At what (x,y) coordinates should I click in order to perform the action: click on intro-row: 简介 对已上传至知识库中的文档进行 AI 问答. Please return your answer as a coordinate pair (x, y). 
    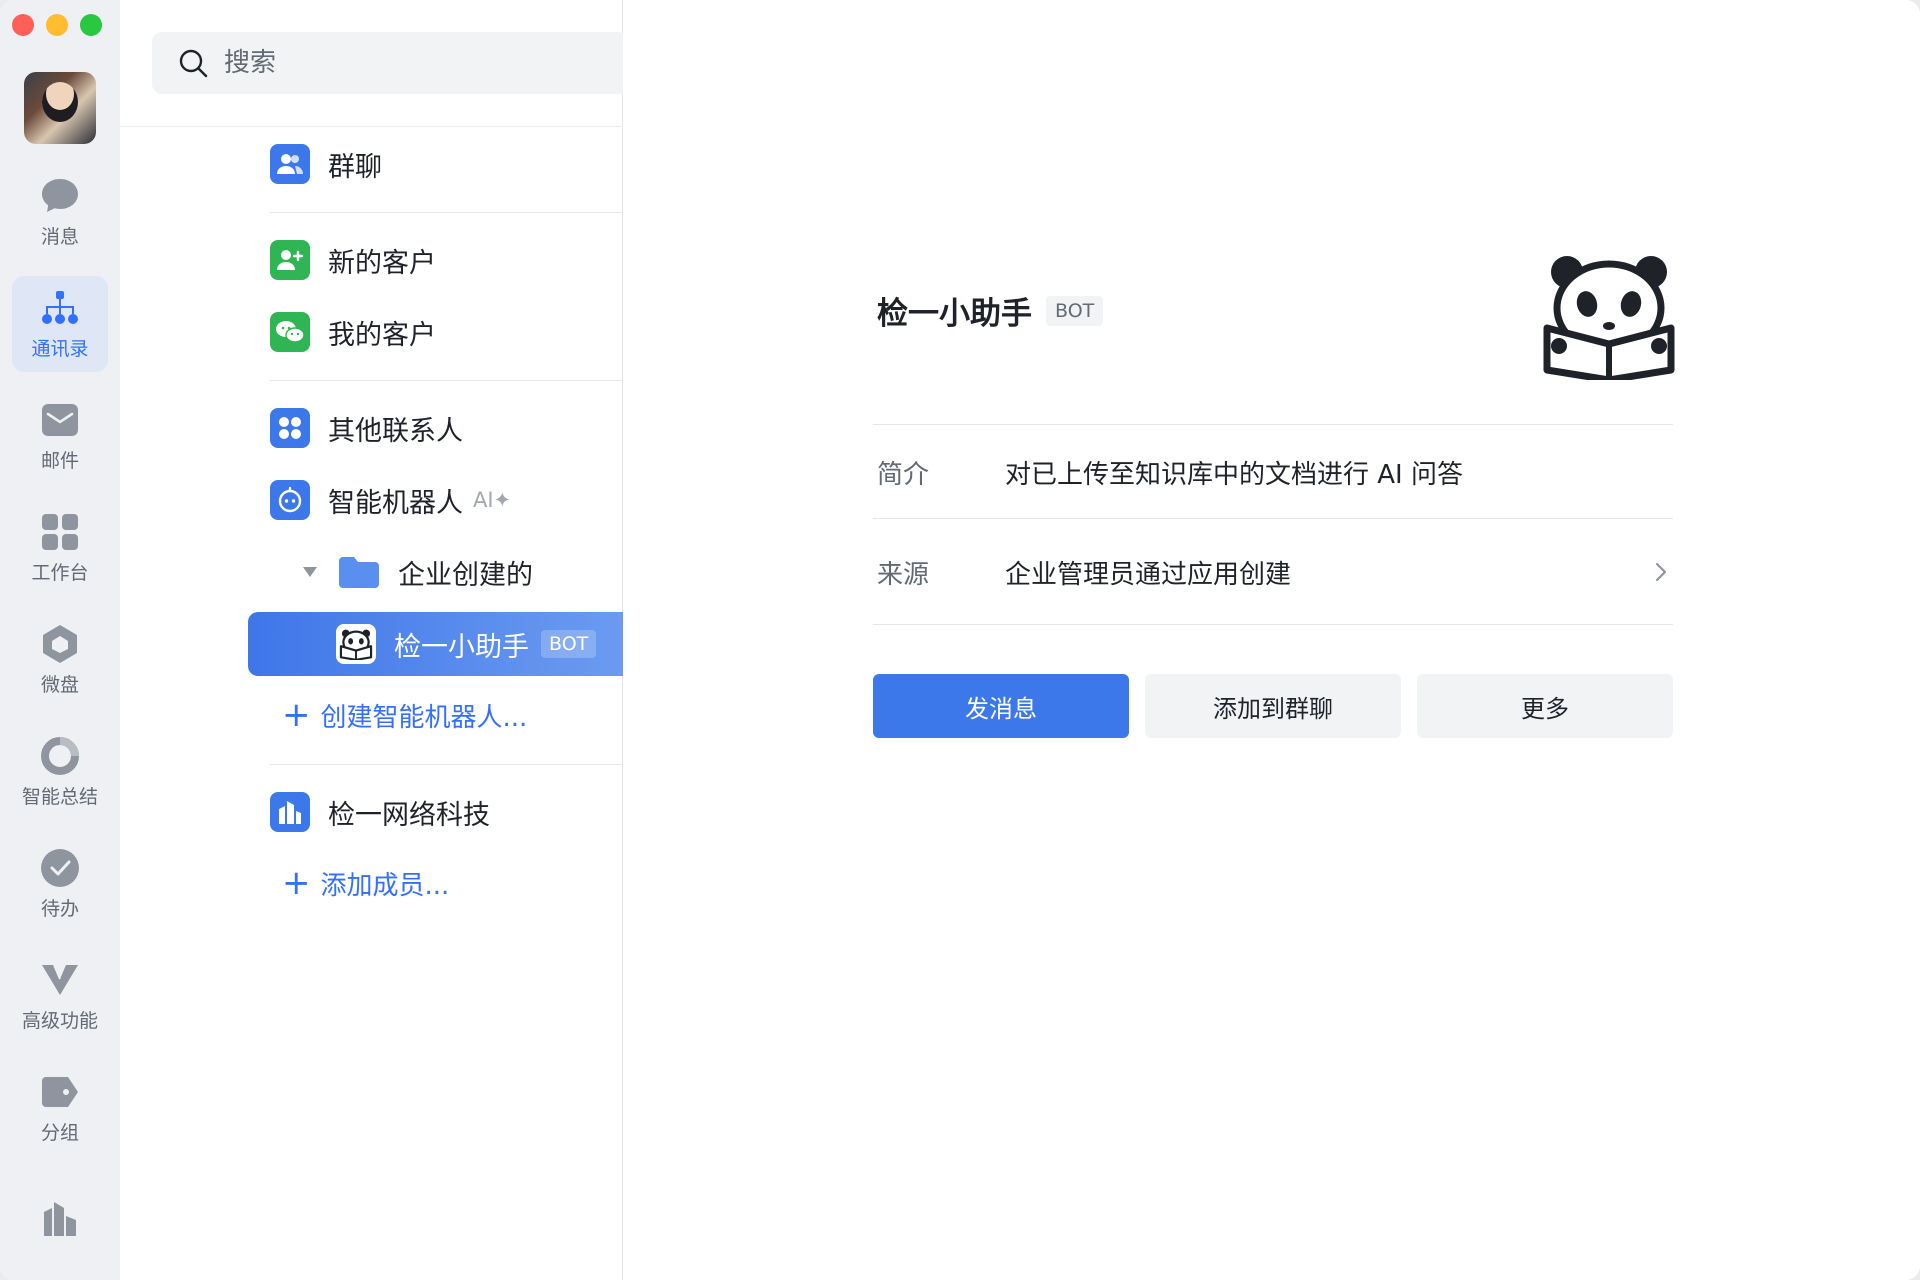
    Looking at the image, I should click on (1275, 472).